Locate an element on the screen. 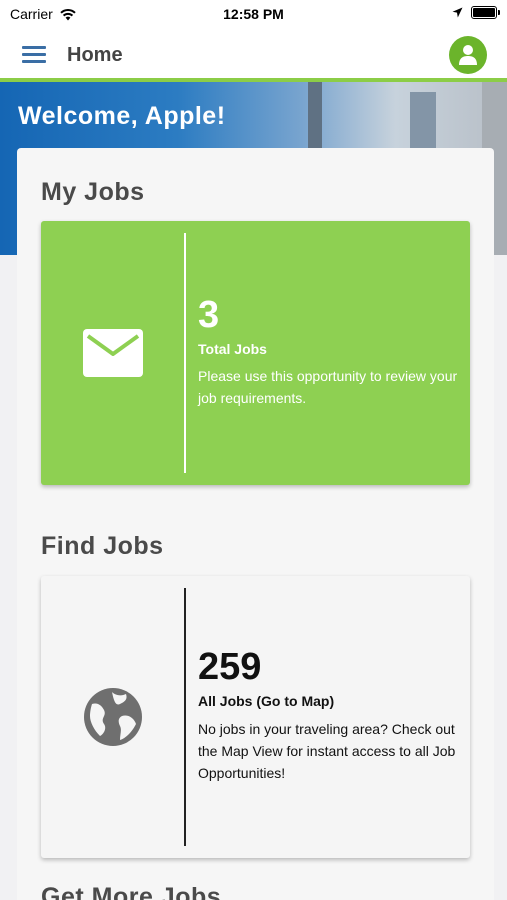 This screenshot has width=507, height=900. mail-icon is located at coordinates (112, 353).